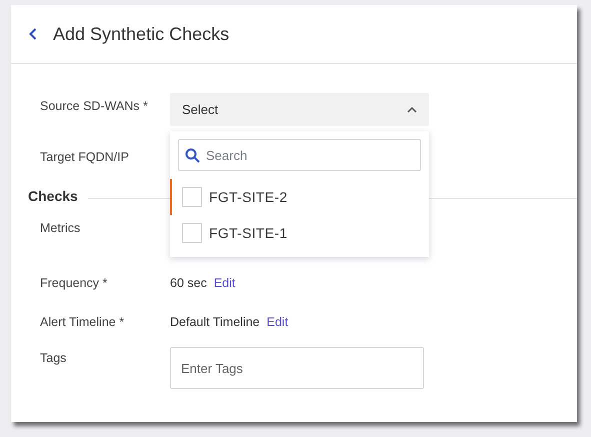 The height and width of the screenshot is (437, 591). What do you see at coordinates (54, 357) in the screenshot?
I see `field-label: Tags` at bounding box center [54, 357].